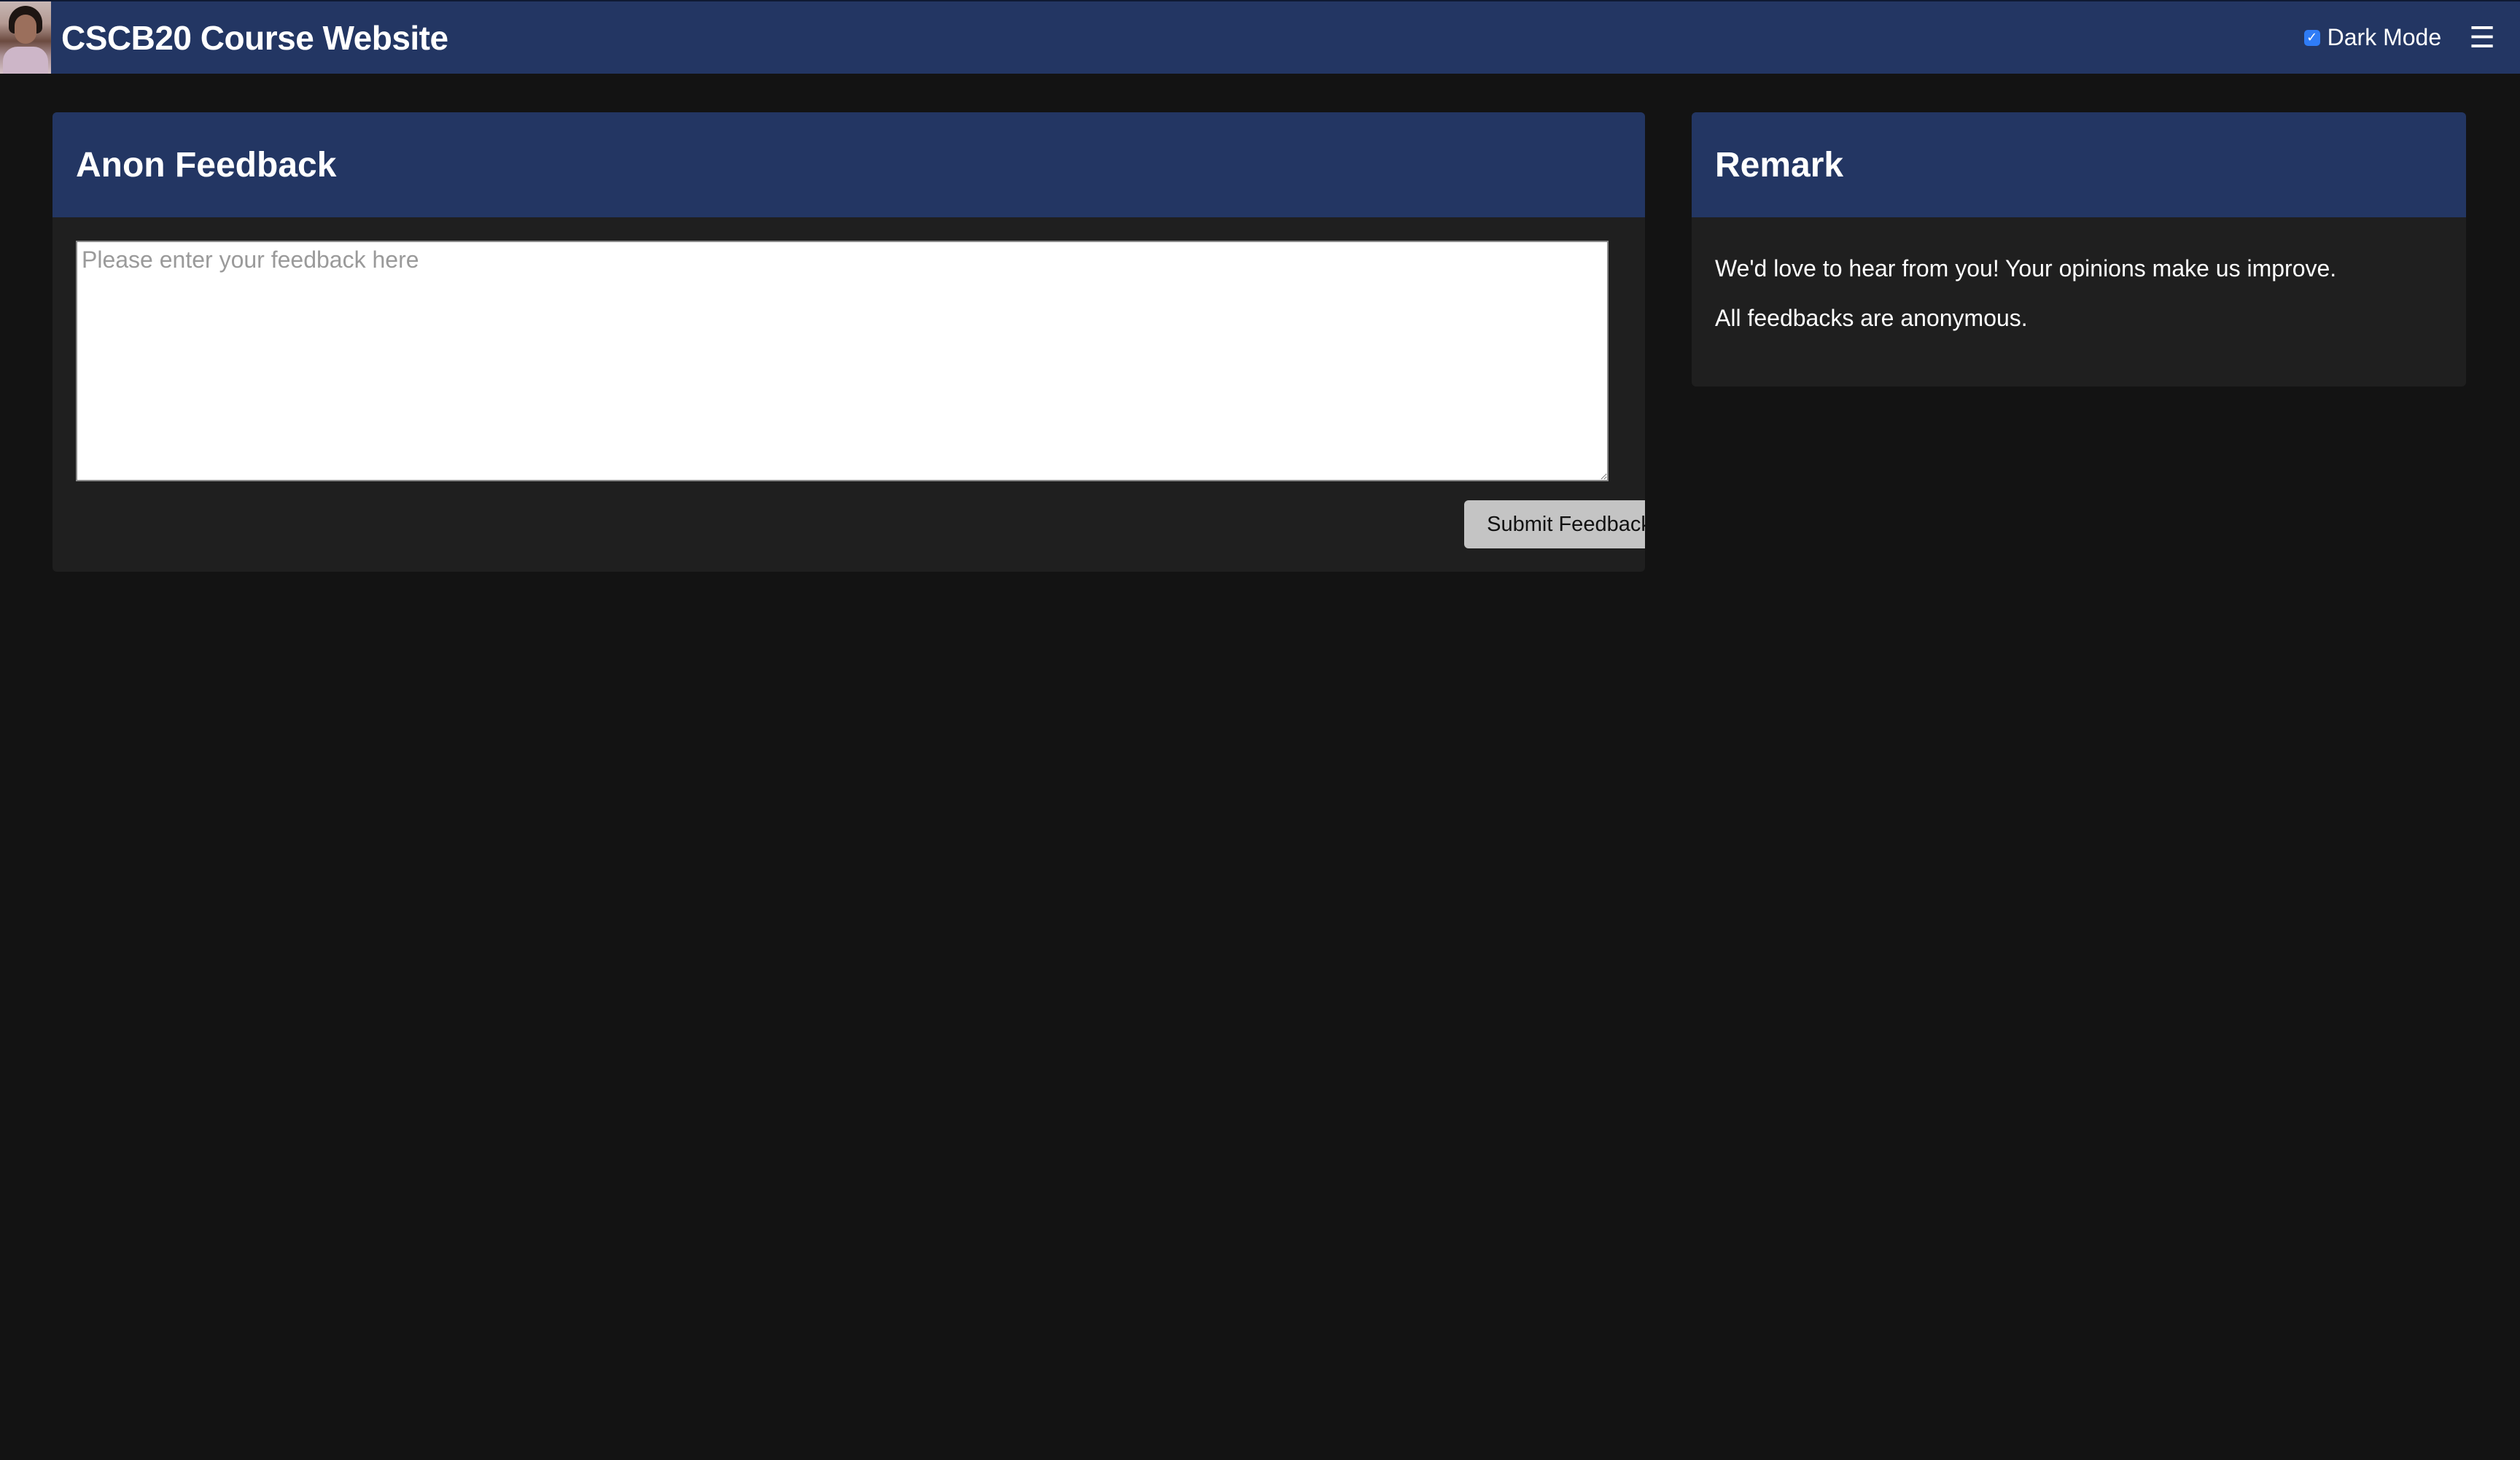 This screenshot has height=1460, width=2520. Describe the element at coordinates (2311, 37) in the screenshot. I see `dark-mode-checkbox: ✓` at that location.